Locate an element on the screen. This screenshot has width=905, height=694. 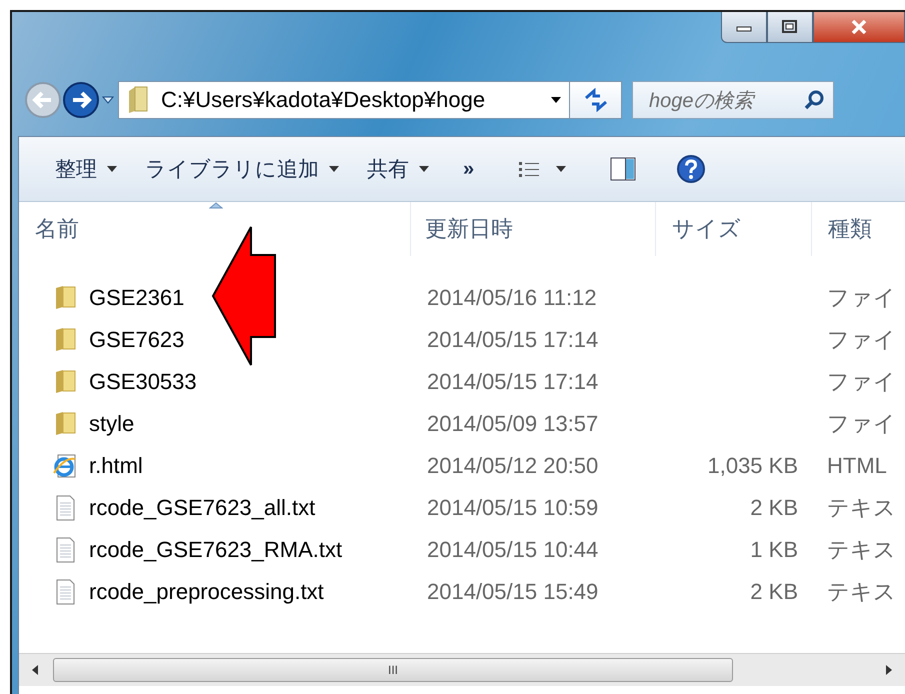
refresh-icon is located at coordinates (595, 100).